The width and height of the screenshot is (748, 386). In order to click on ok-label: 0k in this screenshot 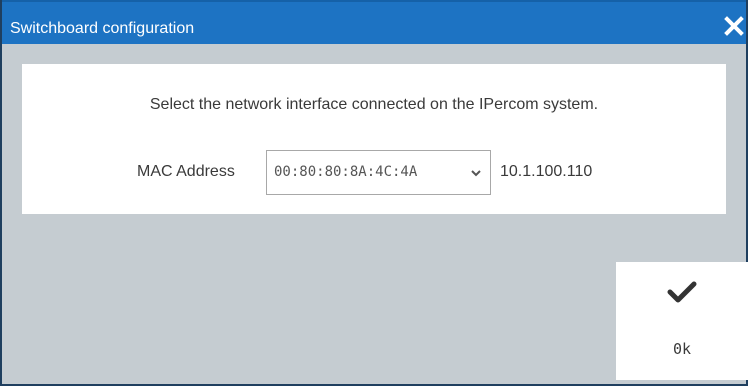, I will do `click(682, 349)`.